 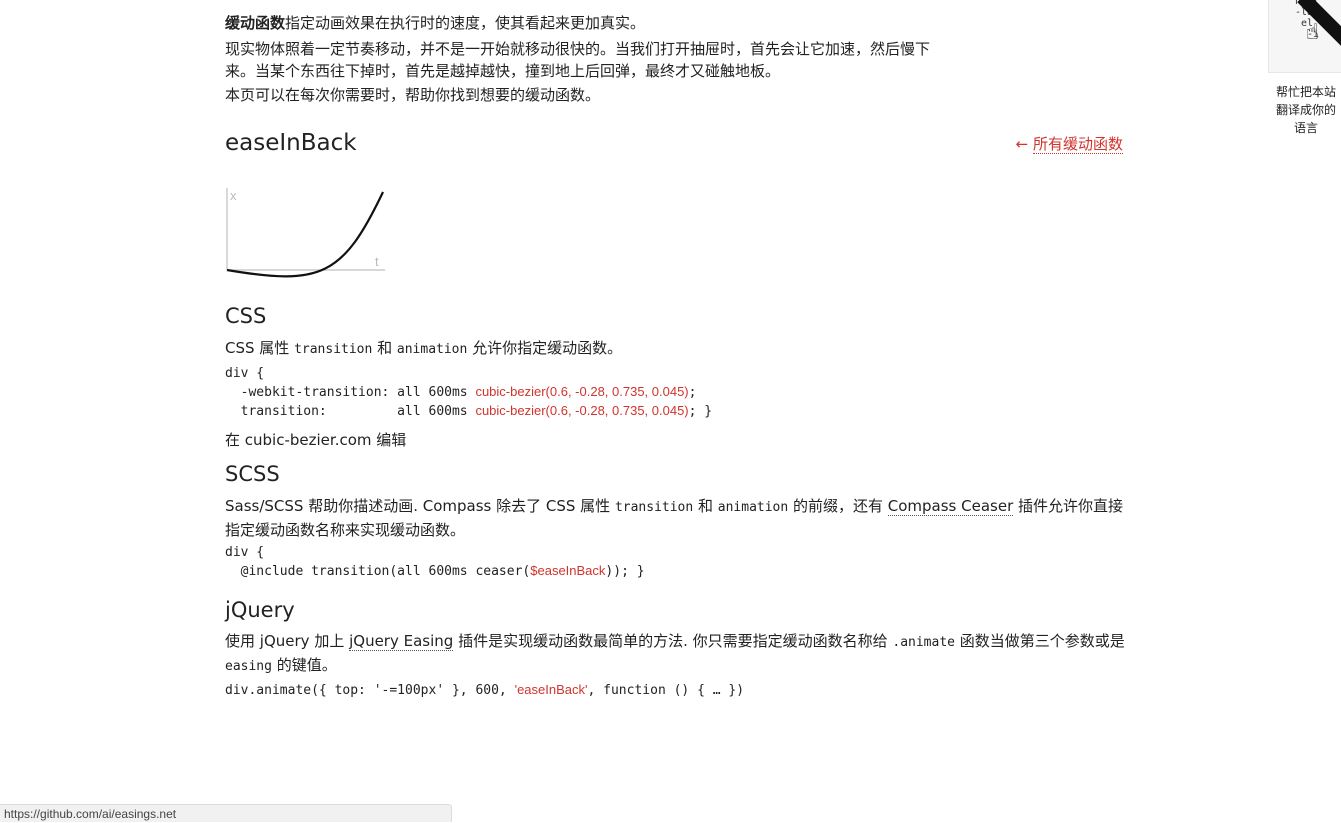 I want to click on css-code-line-2-end: ;, so click(x=692, y=392).